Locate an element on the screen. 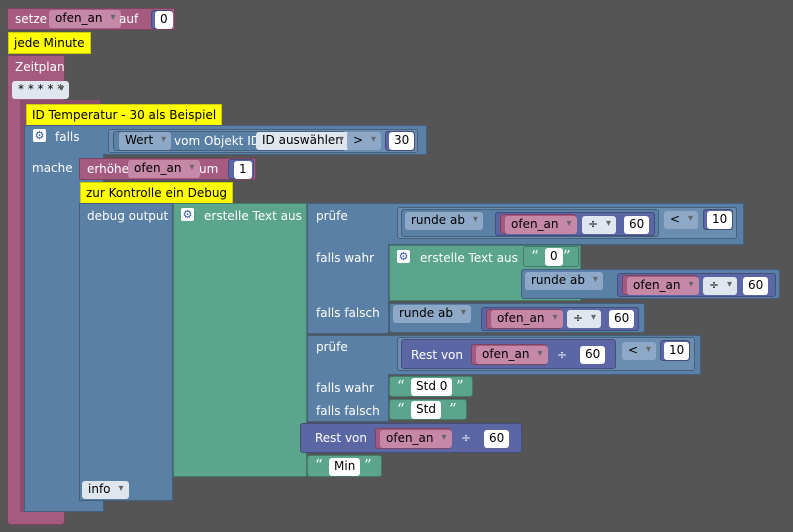  ternary2-compare-op: < is located at coordinates (639, 351).